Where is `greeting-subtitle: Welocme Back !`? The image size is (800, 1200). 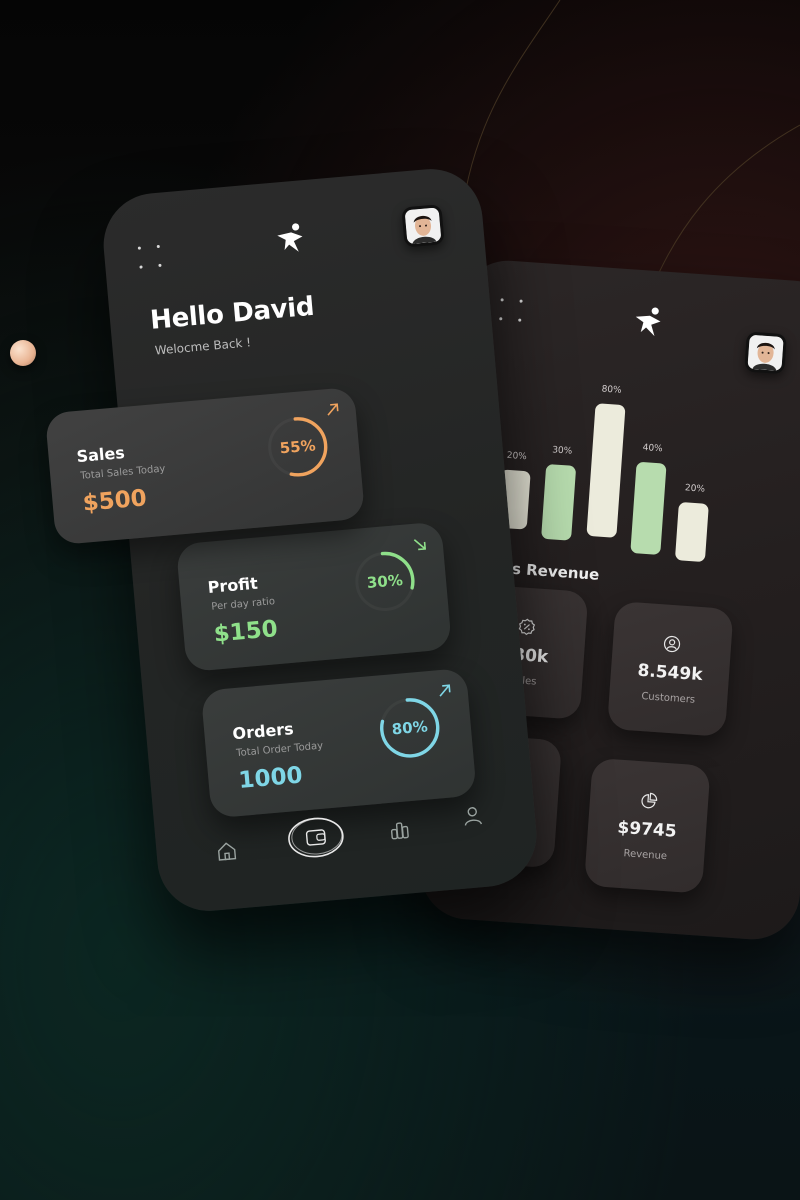
greeting-subtitle: Welocme Back ! is located at coordinates (203, 346).